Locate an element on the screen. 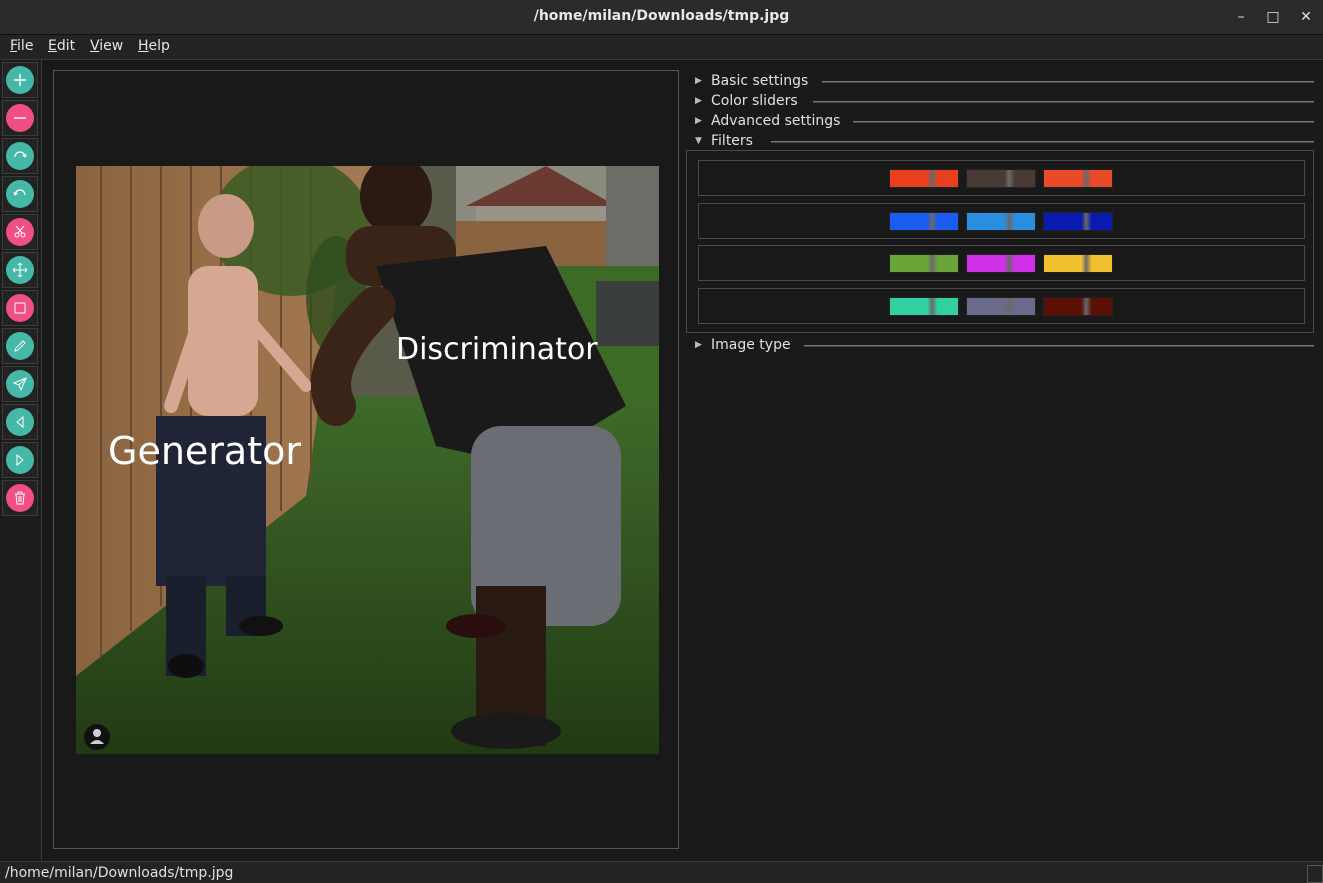  next-icon is located at coordinates (20, 460).